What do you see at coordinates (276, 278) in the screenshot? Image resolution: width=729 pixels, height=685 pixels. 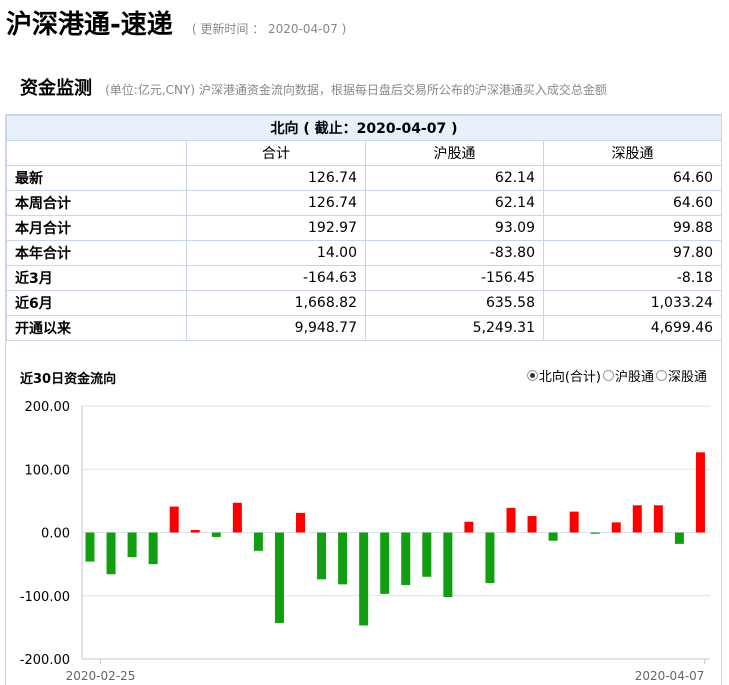 I see `cell-total: -164.63` at bounding box center [276, 278].